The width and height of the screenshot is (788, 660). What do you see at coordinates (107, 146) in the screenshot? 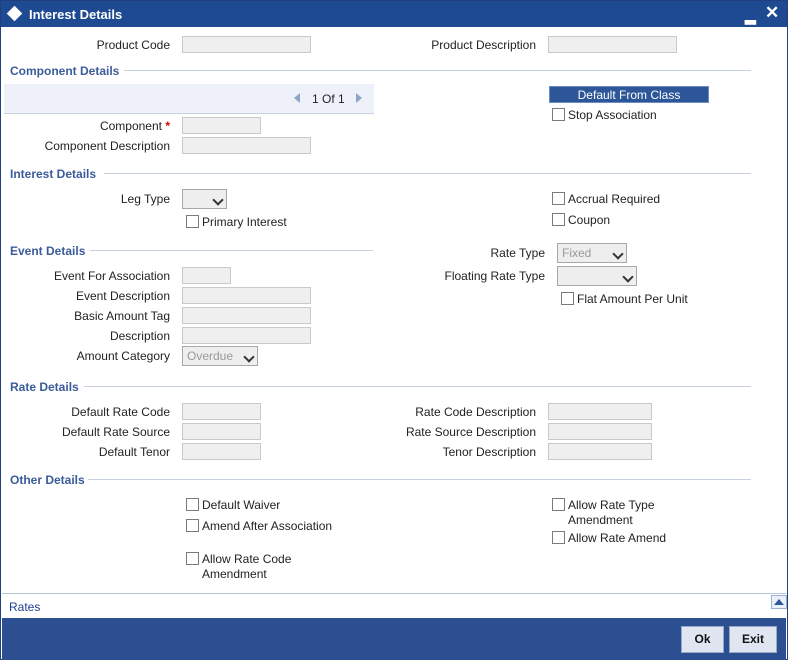
I see `component-description-label: Component Description` at bounding box center [107, 146].